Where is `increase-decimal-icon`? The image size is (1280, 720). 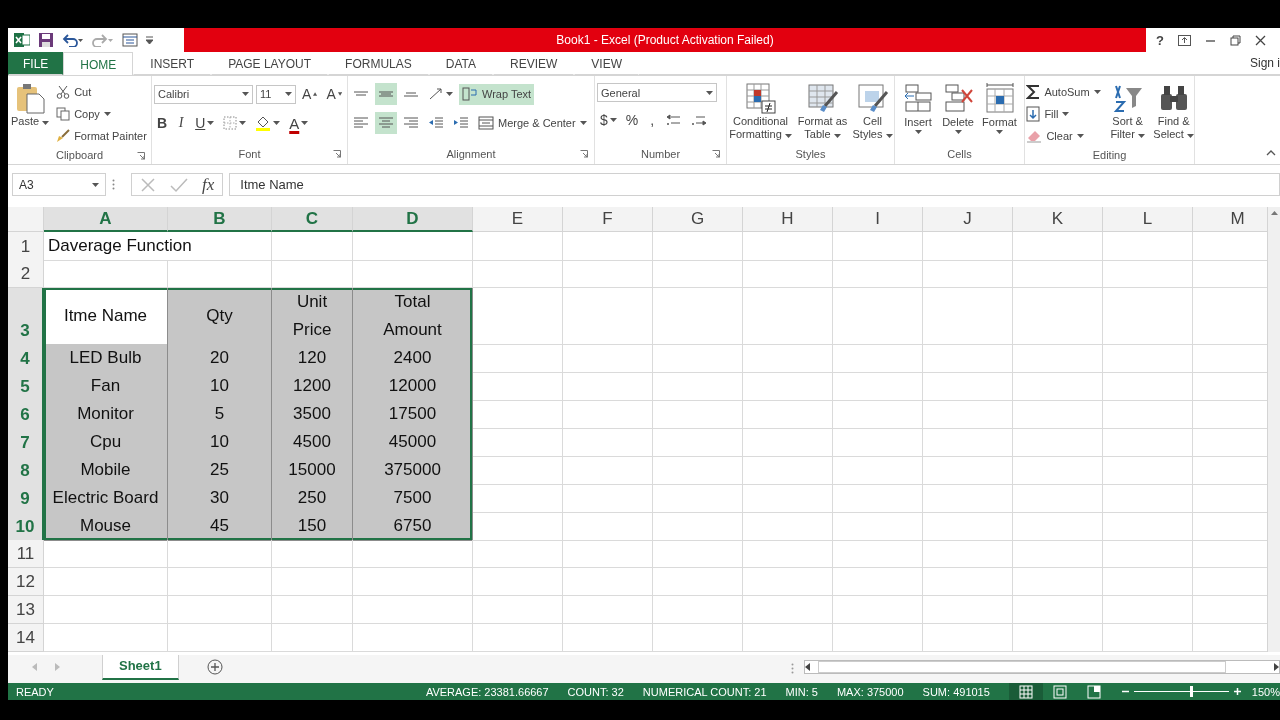
increase-decimal-icon is located at coordinates (674, 120).